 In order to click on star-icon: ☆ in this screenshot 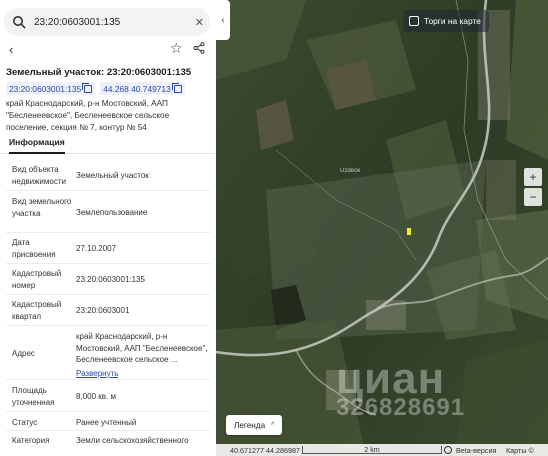, I will do `click(176, 48)`.